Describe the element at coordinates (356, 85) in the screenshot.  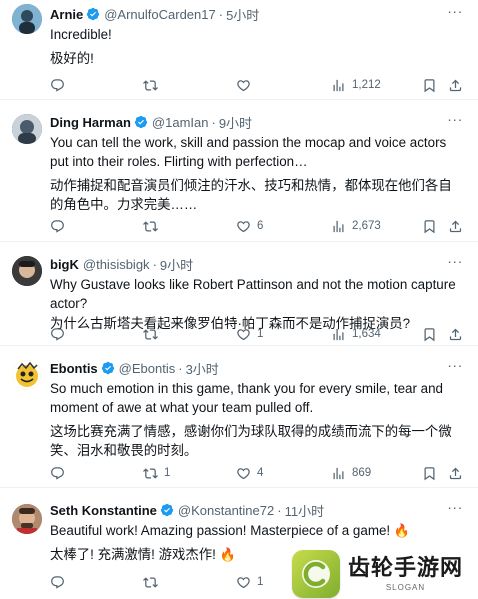
I see `views-button: 1,212` at that location.